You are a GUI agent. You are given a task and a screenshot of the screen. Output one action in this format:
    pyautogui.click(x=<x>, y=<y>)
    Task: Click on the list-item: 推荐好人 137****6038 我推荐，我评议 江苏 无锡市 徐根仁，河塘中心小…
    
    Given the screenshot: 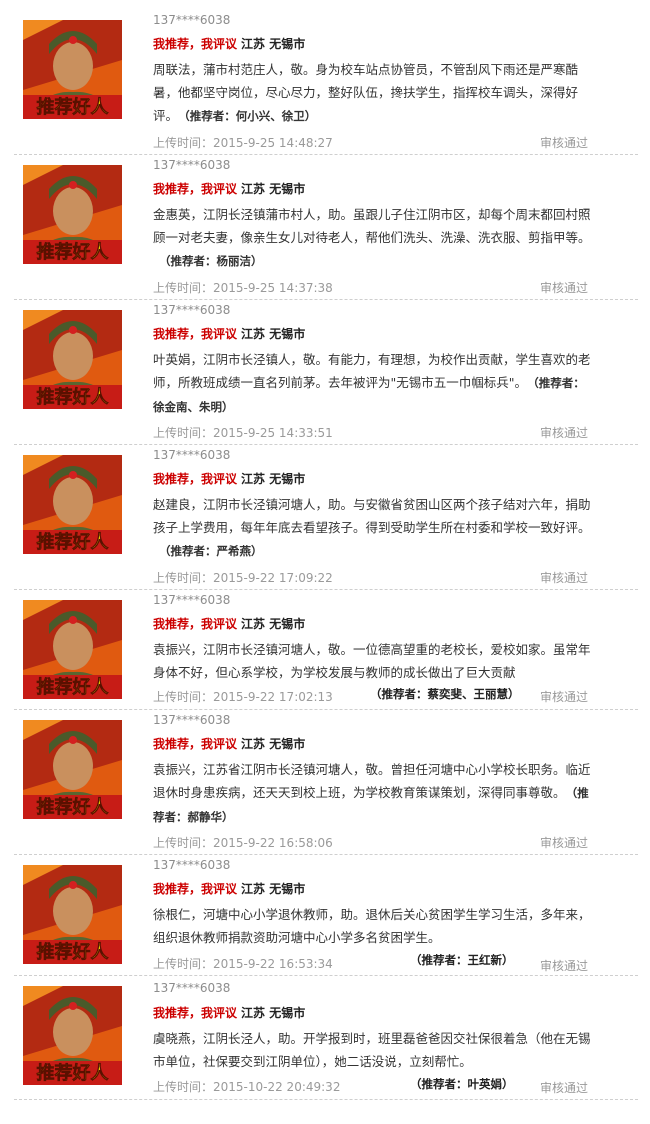 What is the action you would take?
    pyautogui.click(x=326, y=916)
    